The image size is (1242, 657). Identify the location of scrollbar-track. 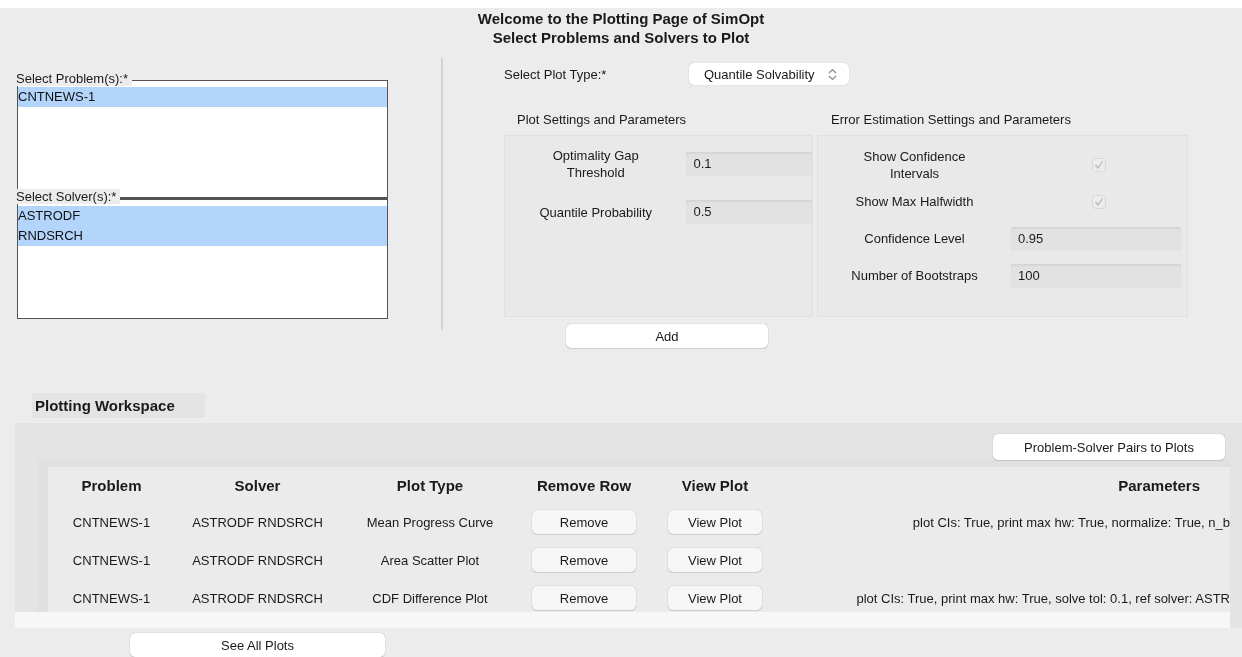
(622, 620).